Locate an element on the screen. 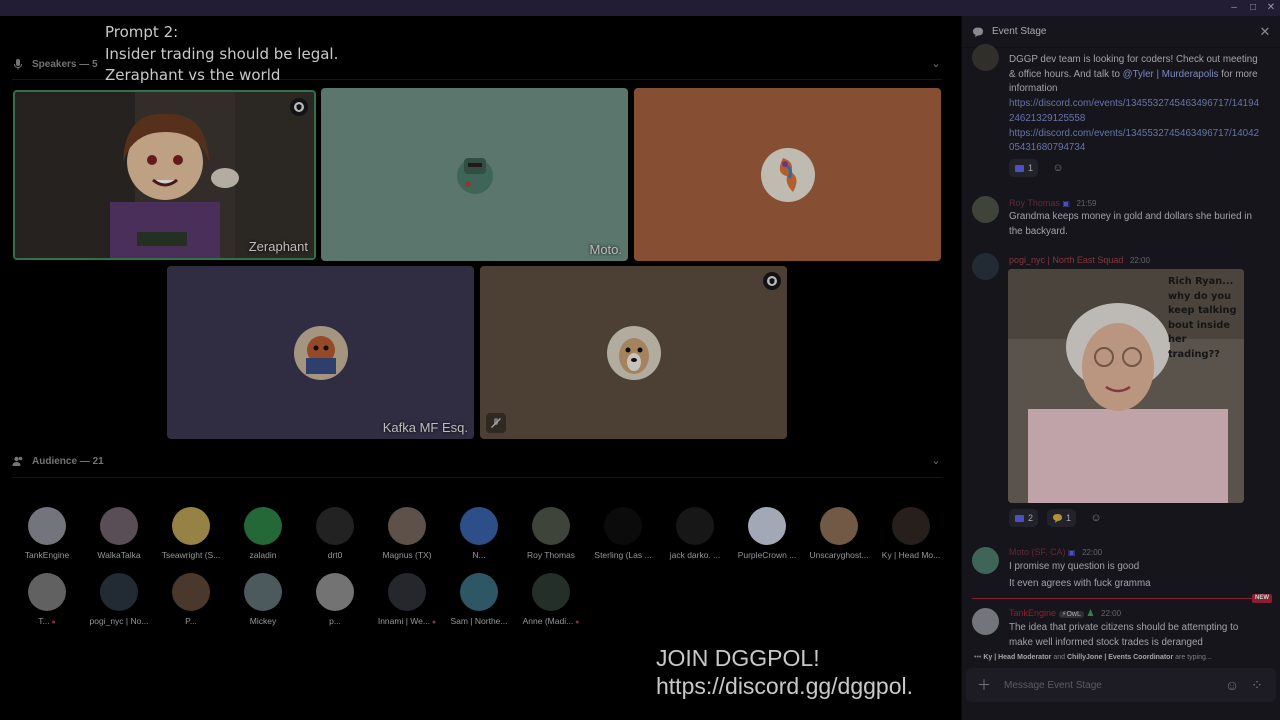  author-name: Moto (SF, CA) is located at coordinates (1037, 552).